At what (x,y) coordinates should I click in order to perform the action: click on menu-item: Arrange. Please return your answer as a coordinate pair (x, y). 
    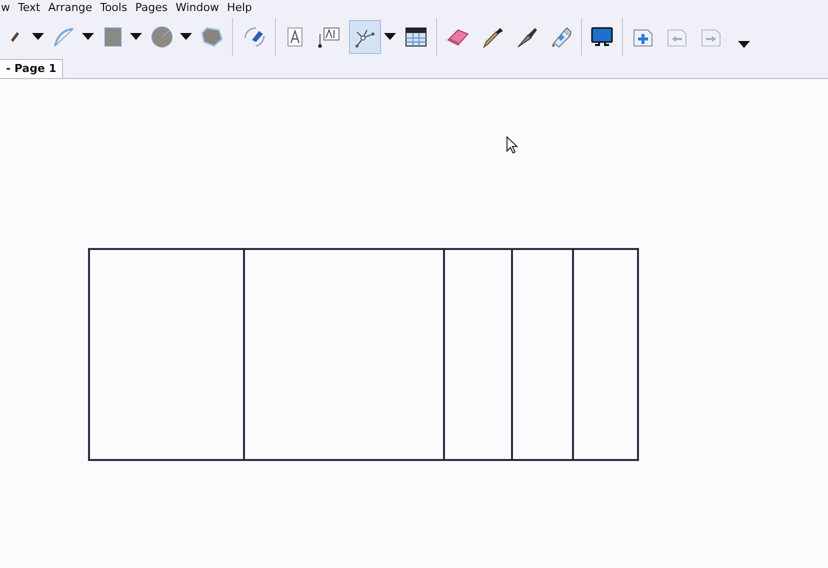
    Looking at the image, I should click on (70, 8).